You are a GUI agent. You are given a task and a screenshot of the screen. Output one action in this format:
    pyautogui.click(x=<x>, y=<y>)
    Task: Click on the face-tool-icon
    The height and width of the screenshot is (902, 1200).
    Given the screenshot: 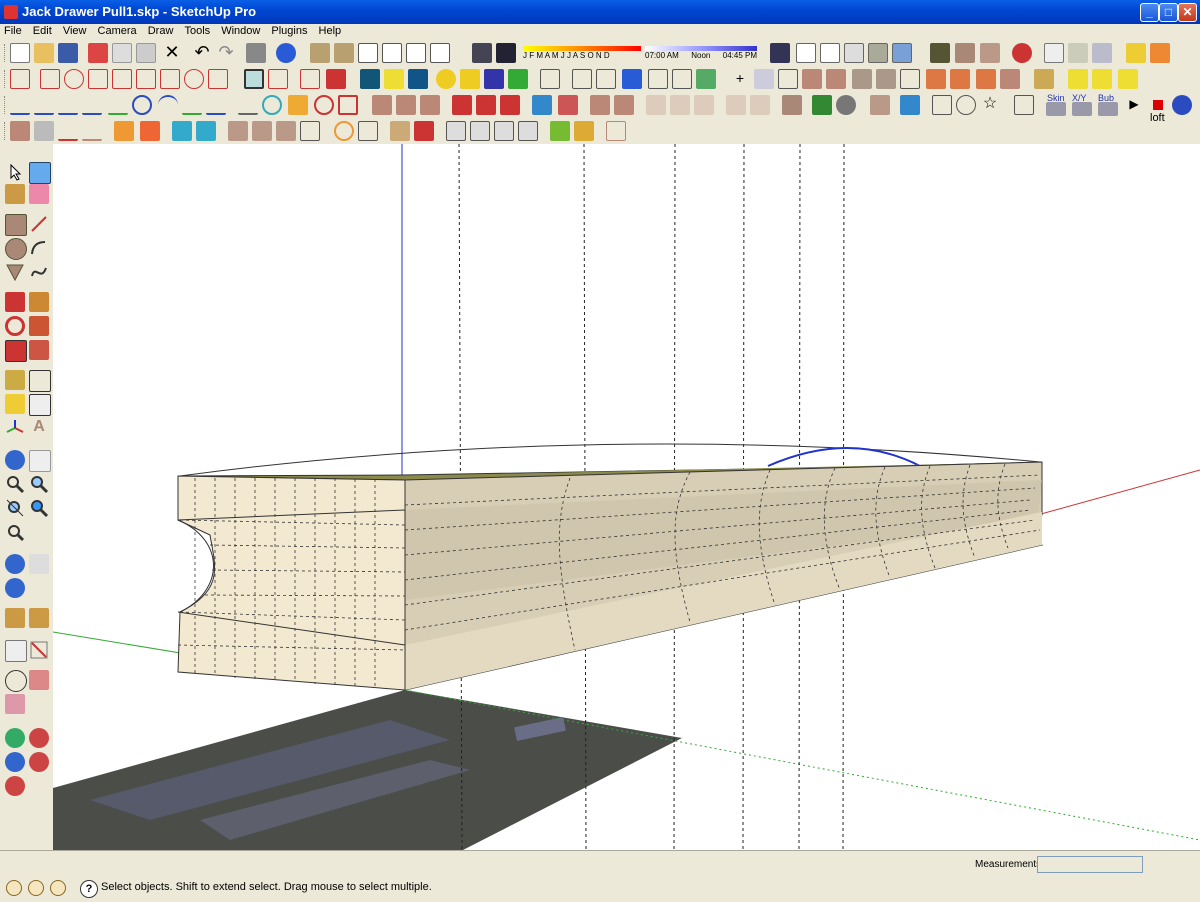 What is the action you would take?
    pyautogui.click(x=310, y=79)
    